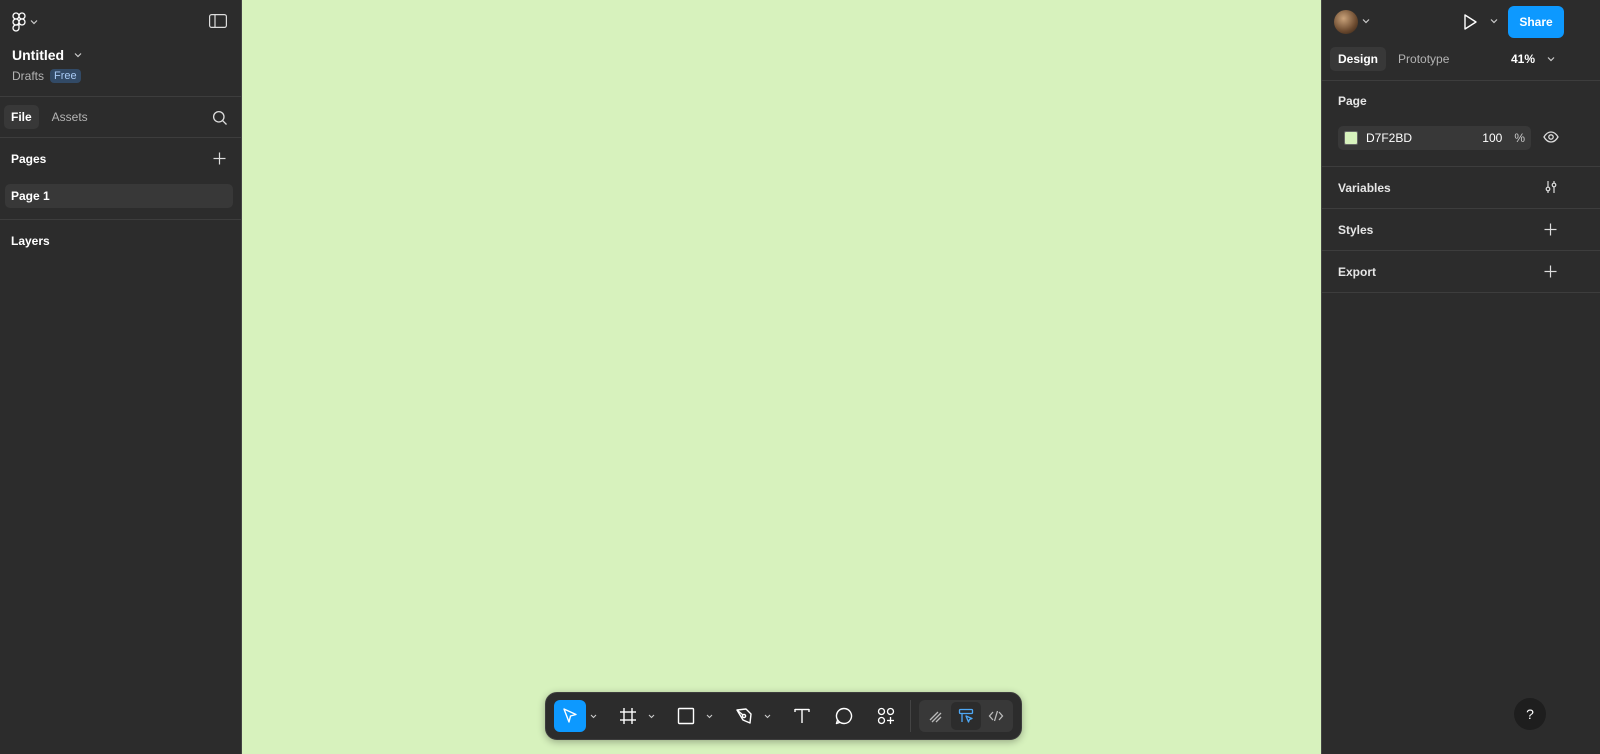 Image resolution: width=1600 pixels, height=754 pixels. I want to click on pen-tool-dropdown, so click(767, 716).